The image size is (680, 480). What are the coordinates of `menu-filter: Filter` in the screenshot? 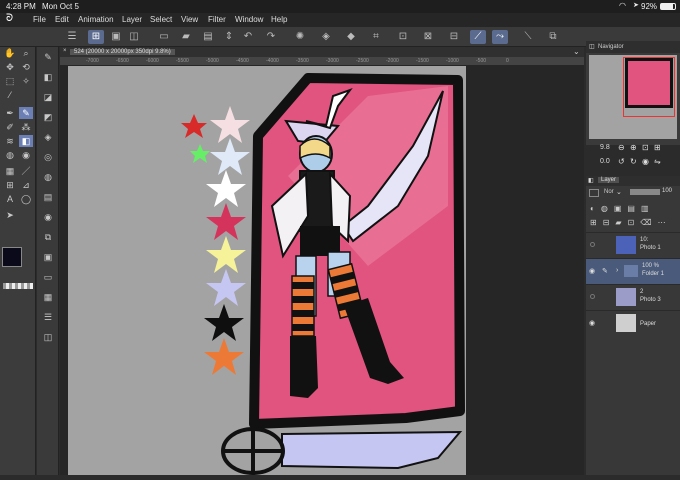 It's located at (217, 19).